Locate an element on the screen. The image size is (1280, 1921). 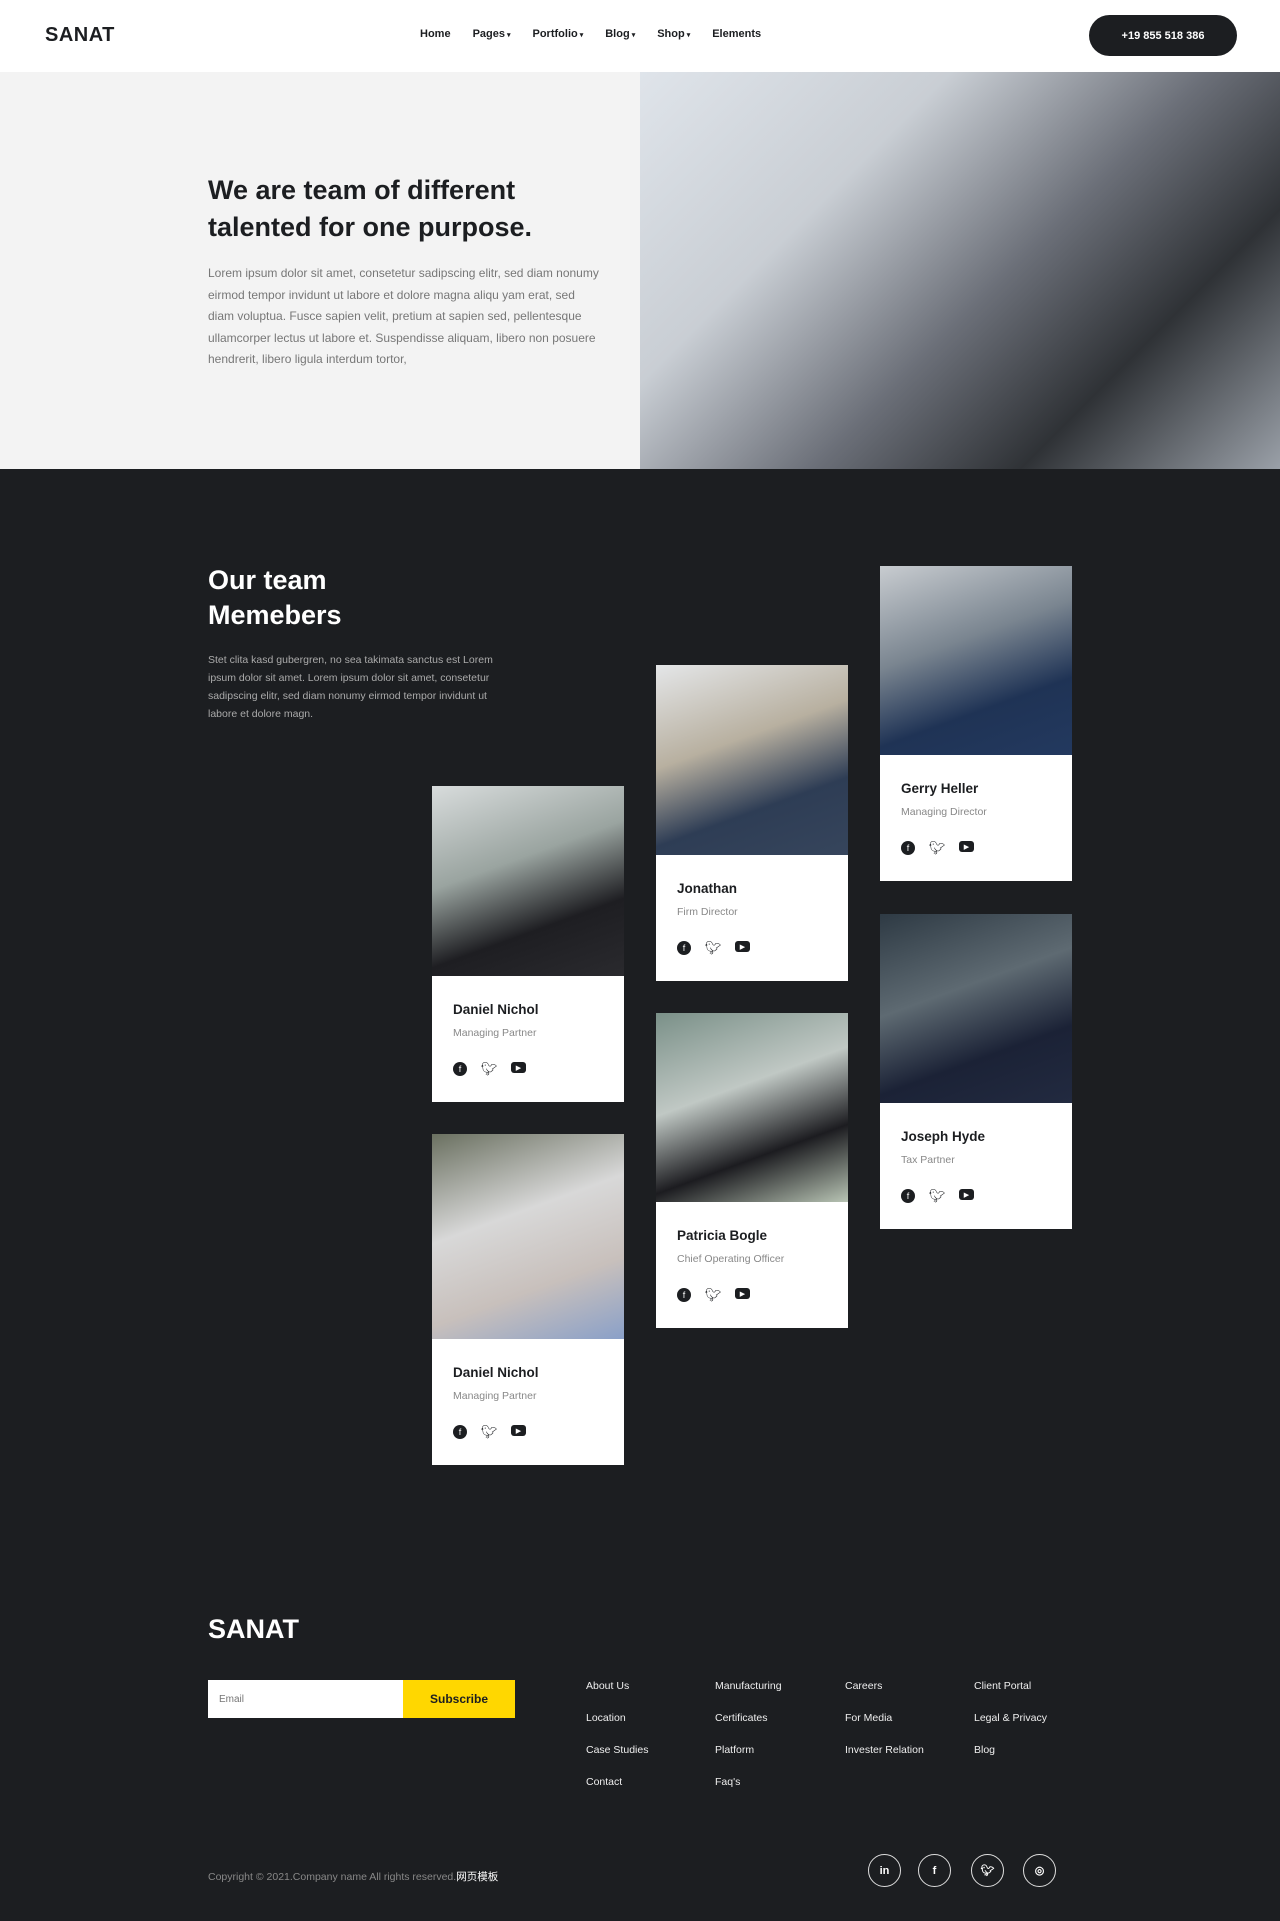
member-role: Firm Director is located at coordinates (707, 912).